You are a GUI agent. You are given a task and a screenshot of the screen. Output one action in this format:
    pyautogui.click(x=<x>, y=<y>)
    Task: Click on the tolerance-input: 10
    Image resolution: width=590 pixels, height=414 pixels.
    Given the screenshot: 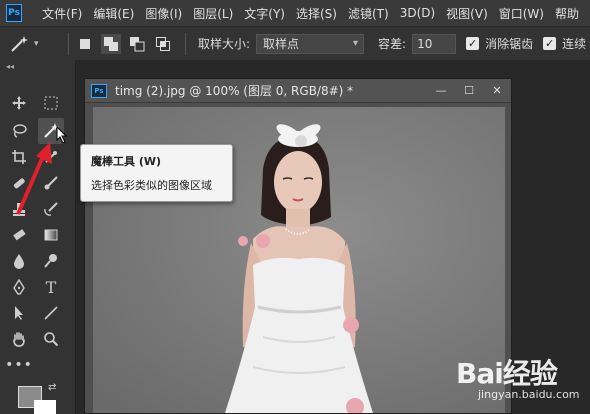 What is the action you would take?
    pyautogui.click(x=434, y=43)
    